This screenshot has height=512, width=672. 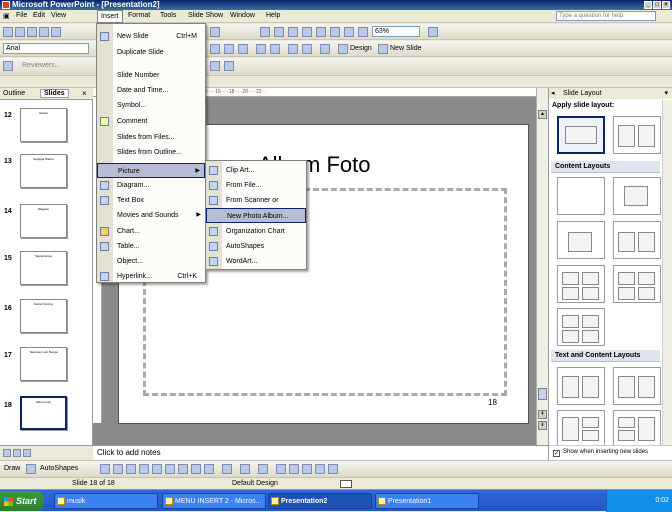 I want to click on slide-thumbnail: Kelinci Kuning, so click(x=43, y=316).